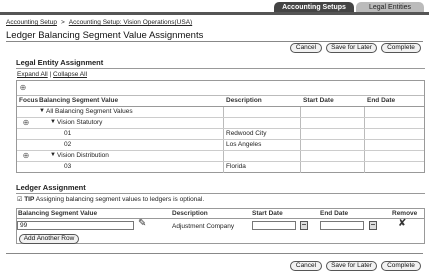 This screenshot has height=275, width=429. What do you see at coordinates (214, 41) in the screenshot?
I see `title-divider` at bounding box center [214, 41].